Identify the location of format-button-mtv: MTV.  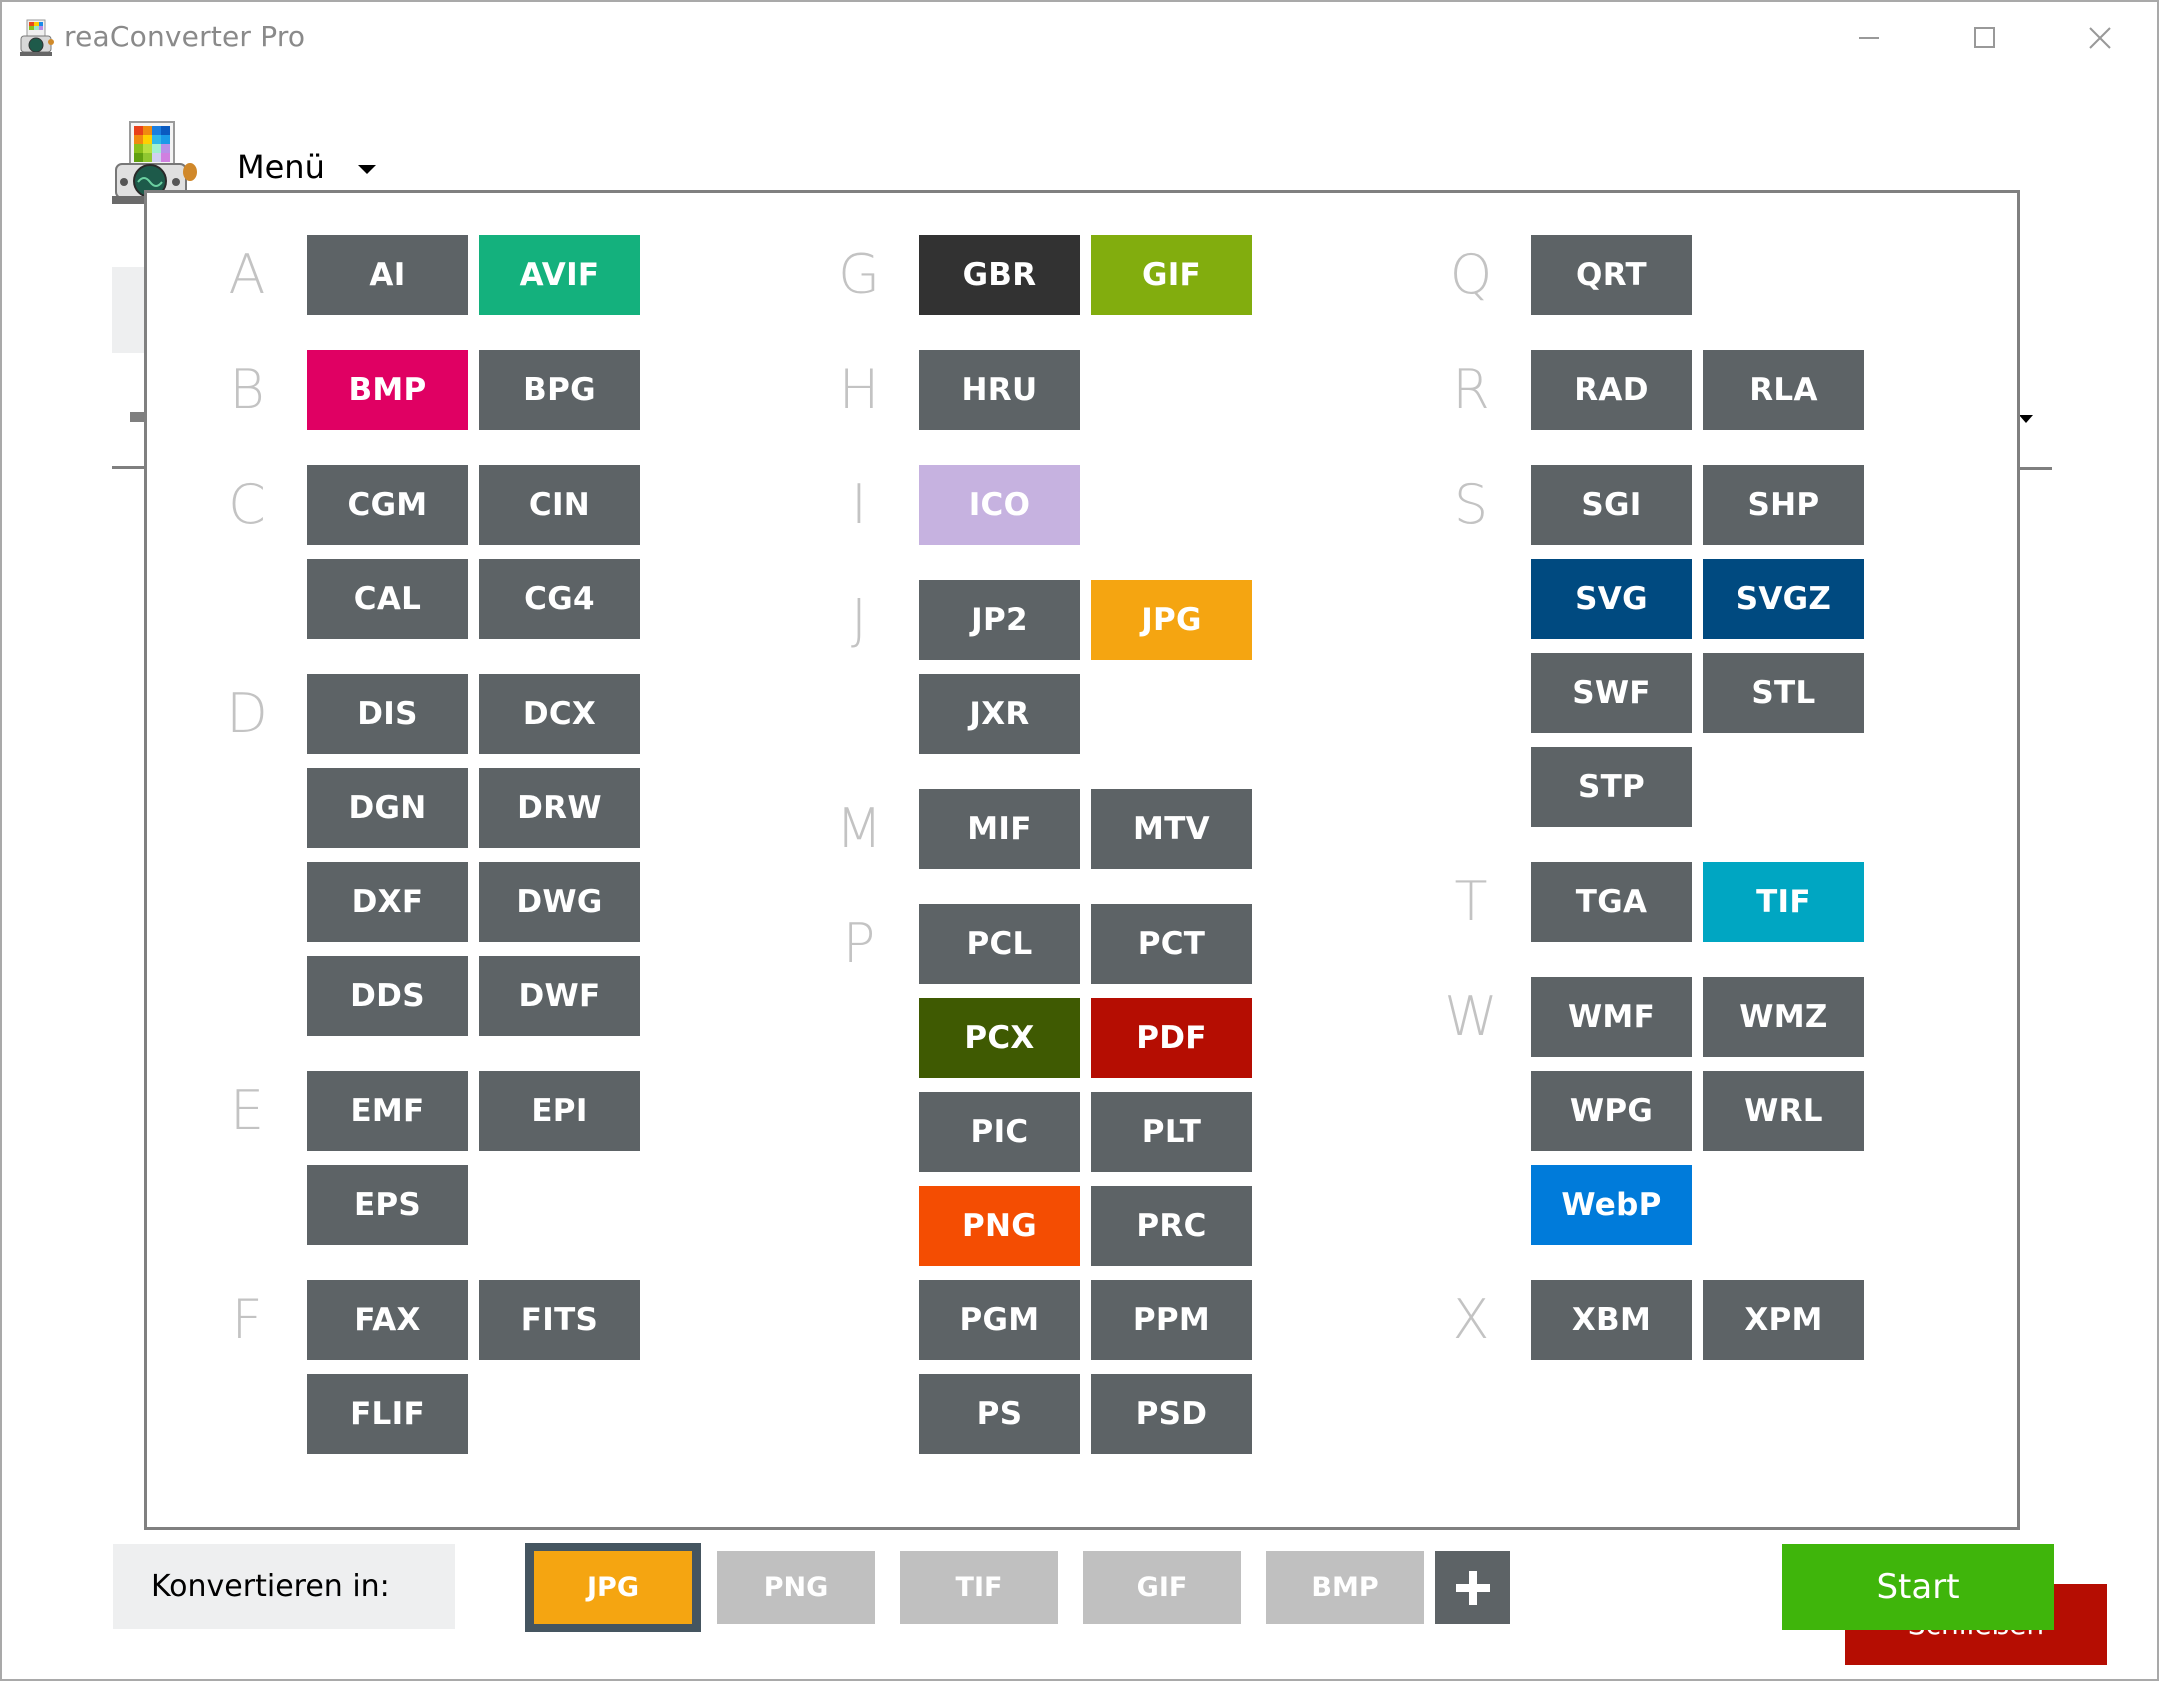
(1171, 829).